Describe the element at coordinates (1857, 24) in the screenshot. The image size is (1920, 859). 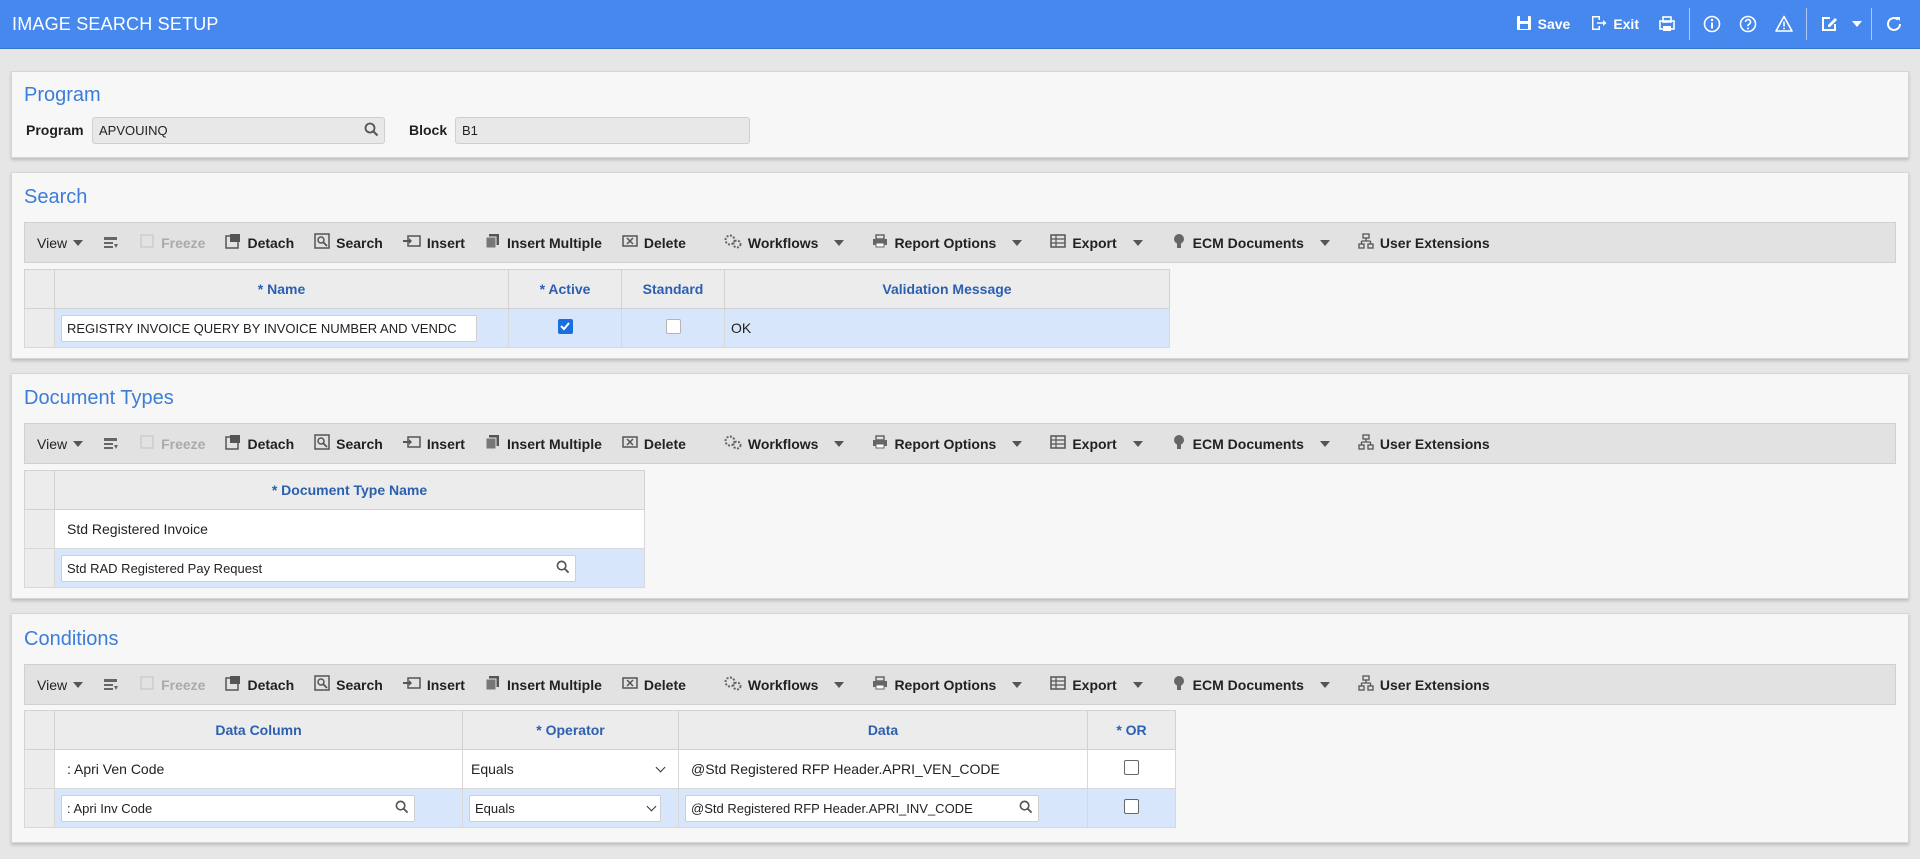
I see `chevron-down-icon` at that location.